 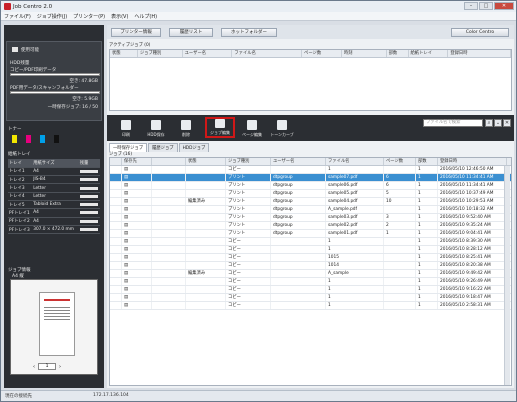 What do you see at coordinates (34, 367) in the screenshot?
I see `prev-page-icon: ‹` at bounding box center [34, 367].